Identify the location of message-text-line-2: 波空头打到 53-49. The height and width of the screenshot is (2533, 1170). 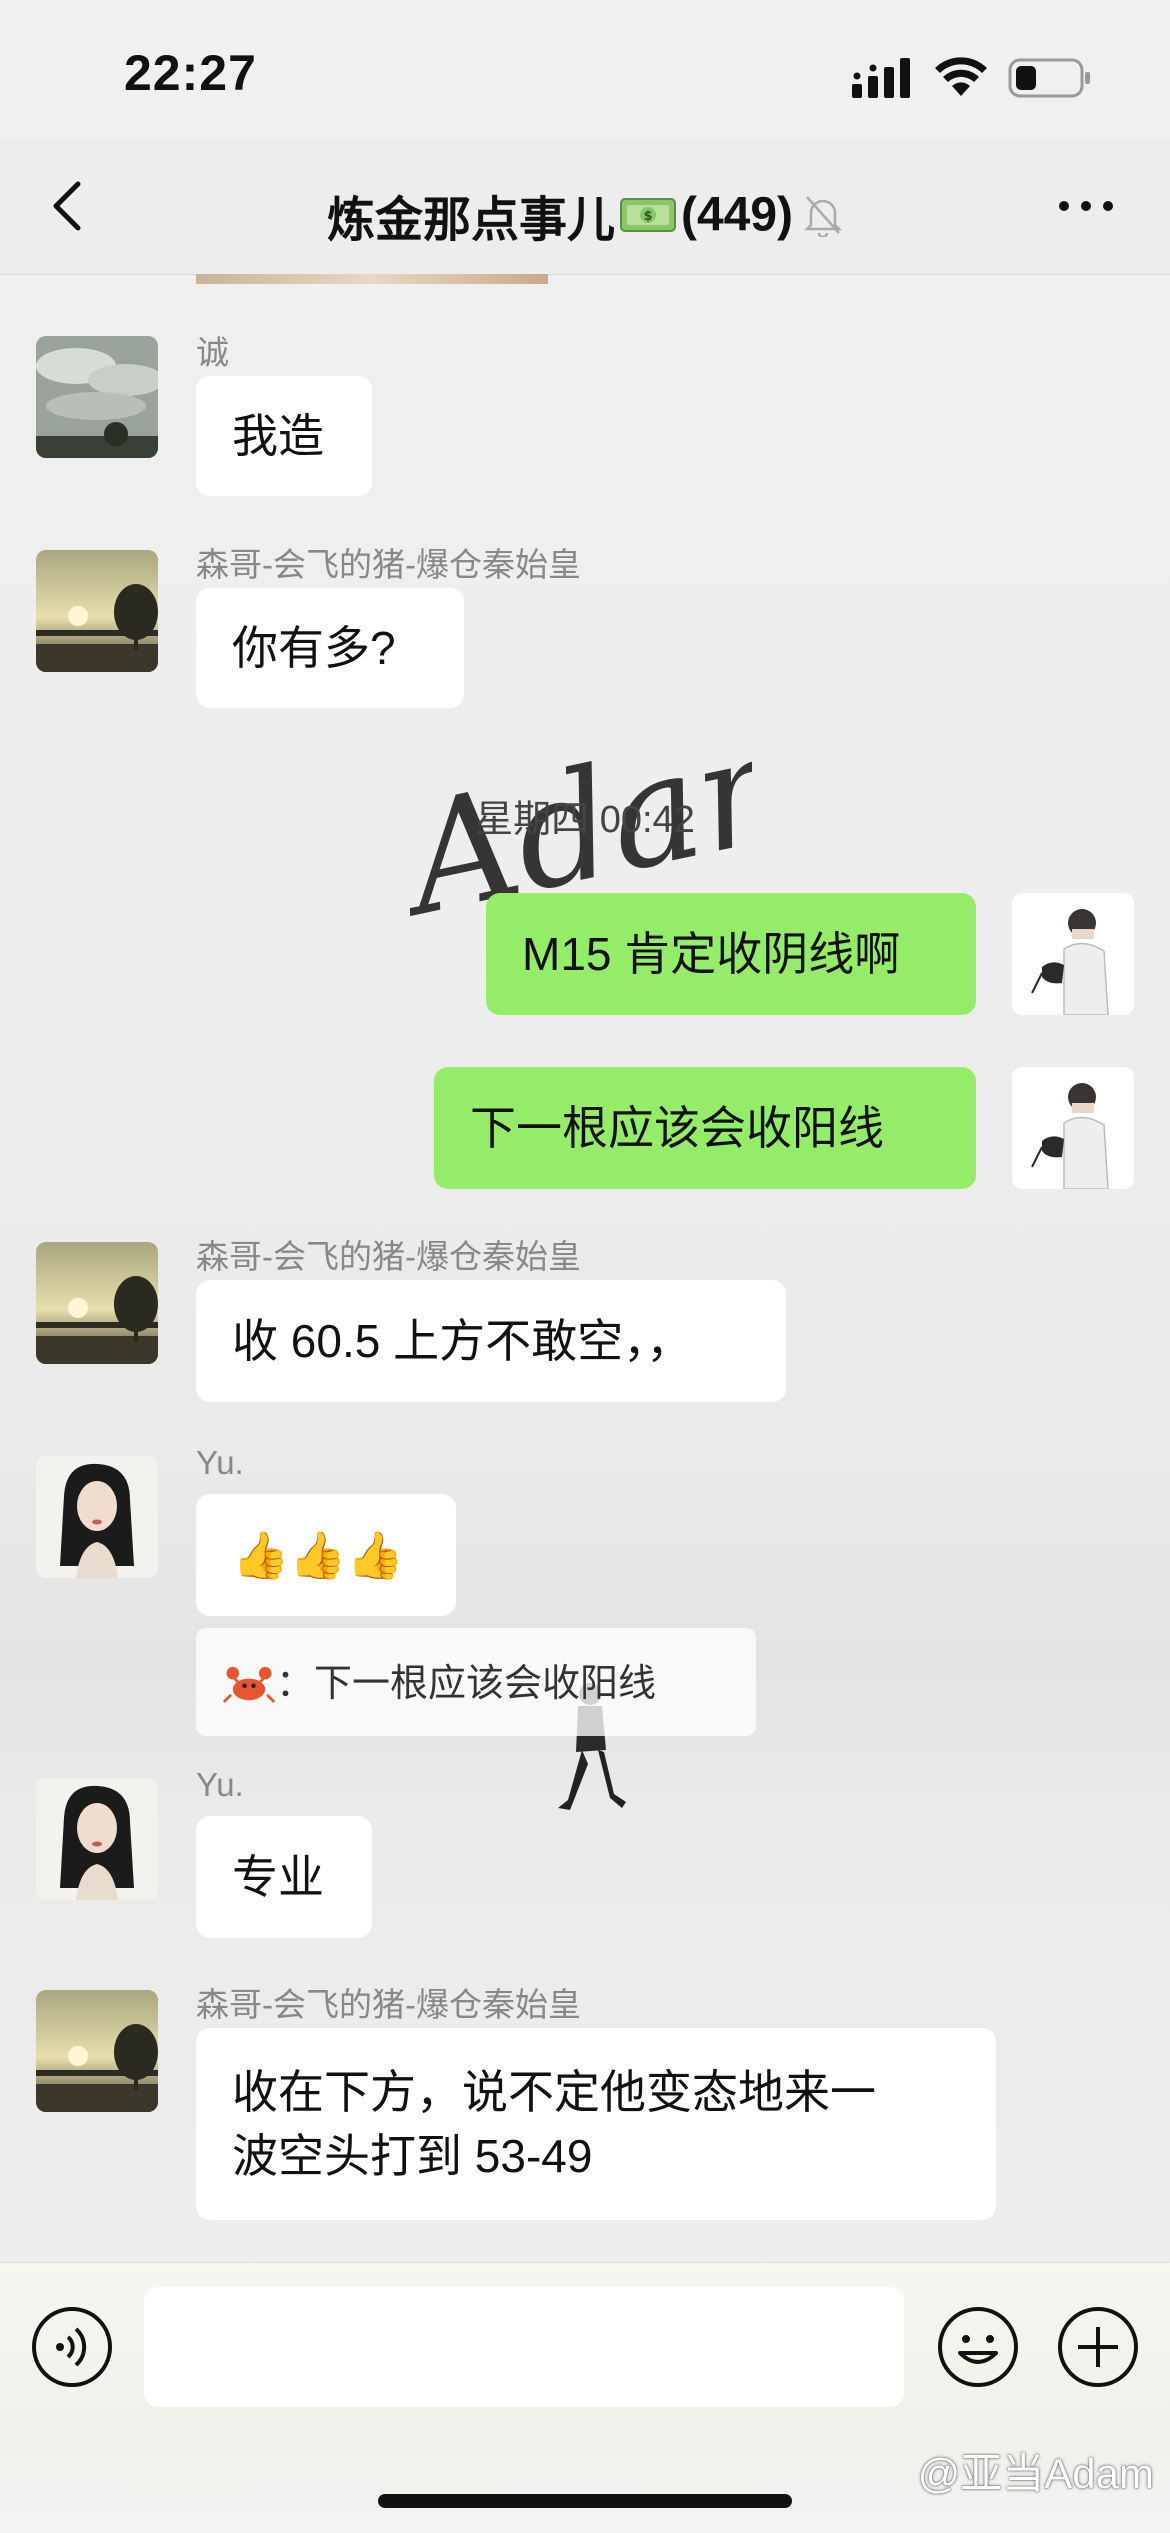
(412, 2156).